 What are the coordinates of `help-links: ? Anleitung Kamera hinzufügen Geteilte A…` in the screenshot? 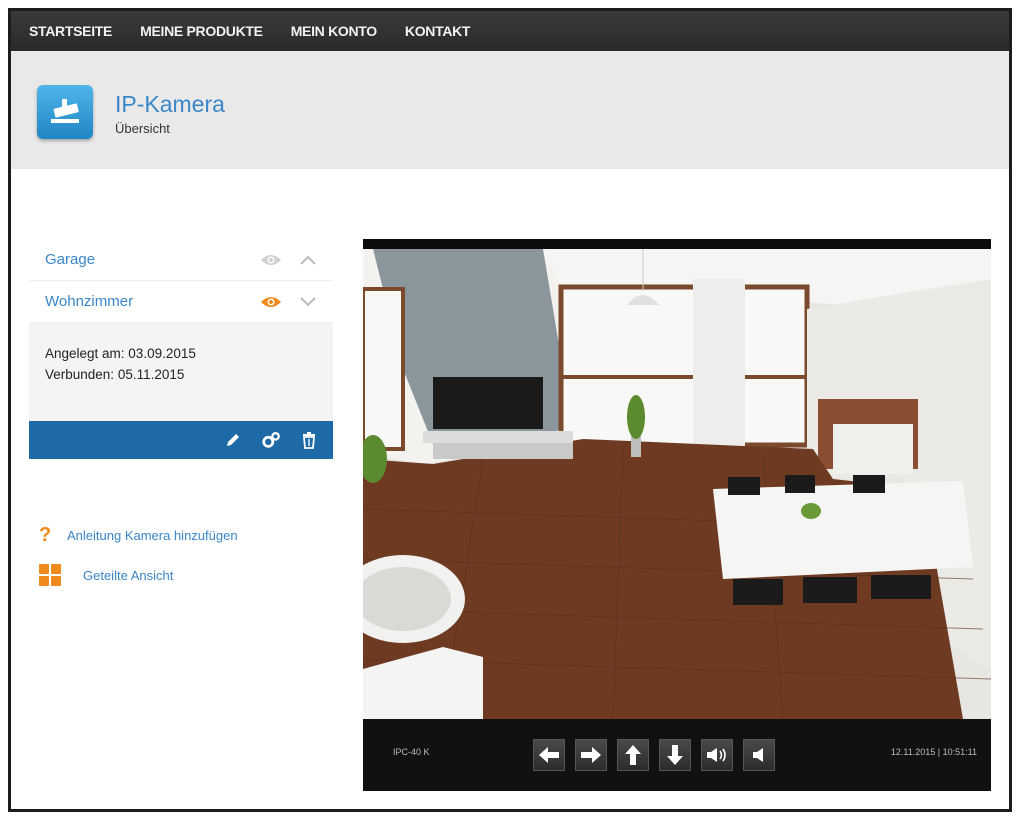 It's located at (138, 555).